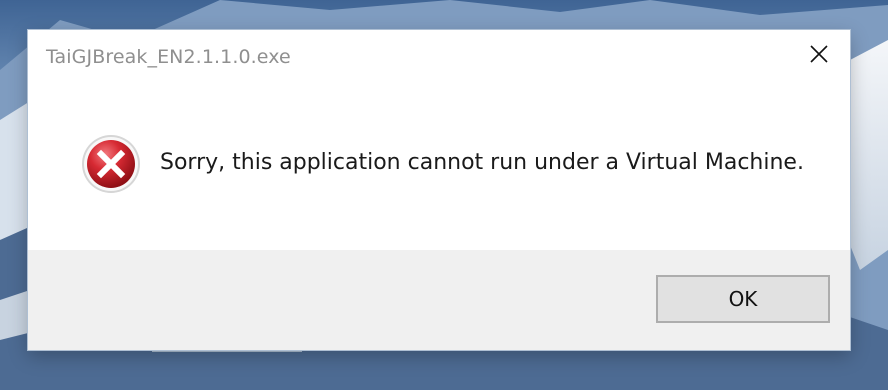  What do you see at coordinates (743, 299) in the screenshot?
I see `ok-button: OK` at bounding box center [743, 299].